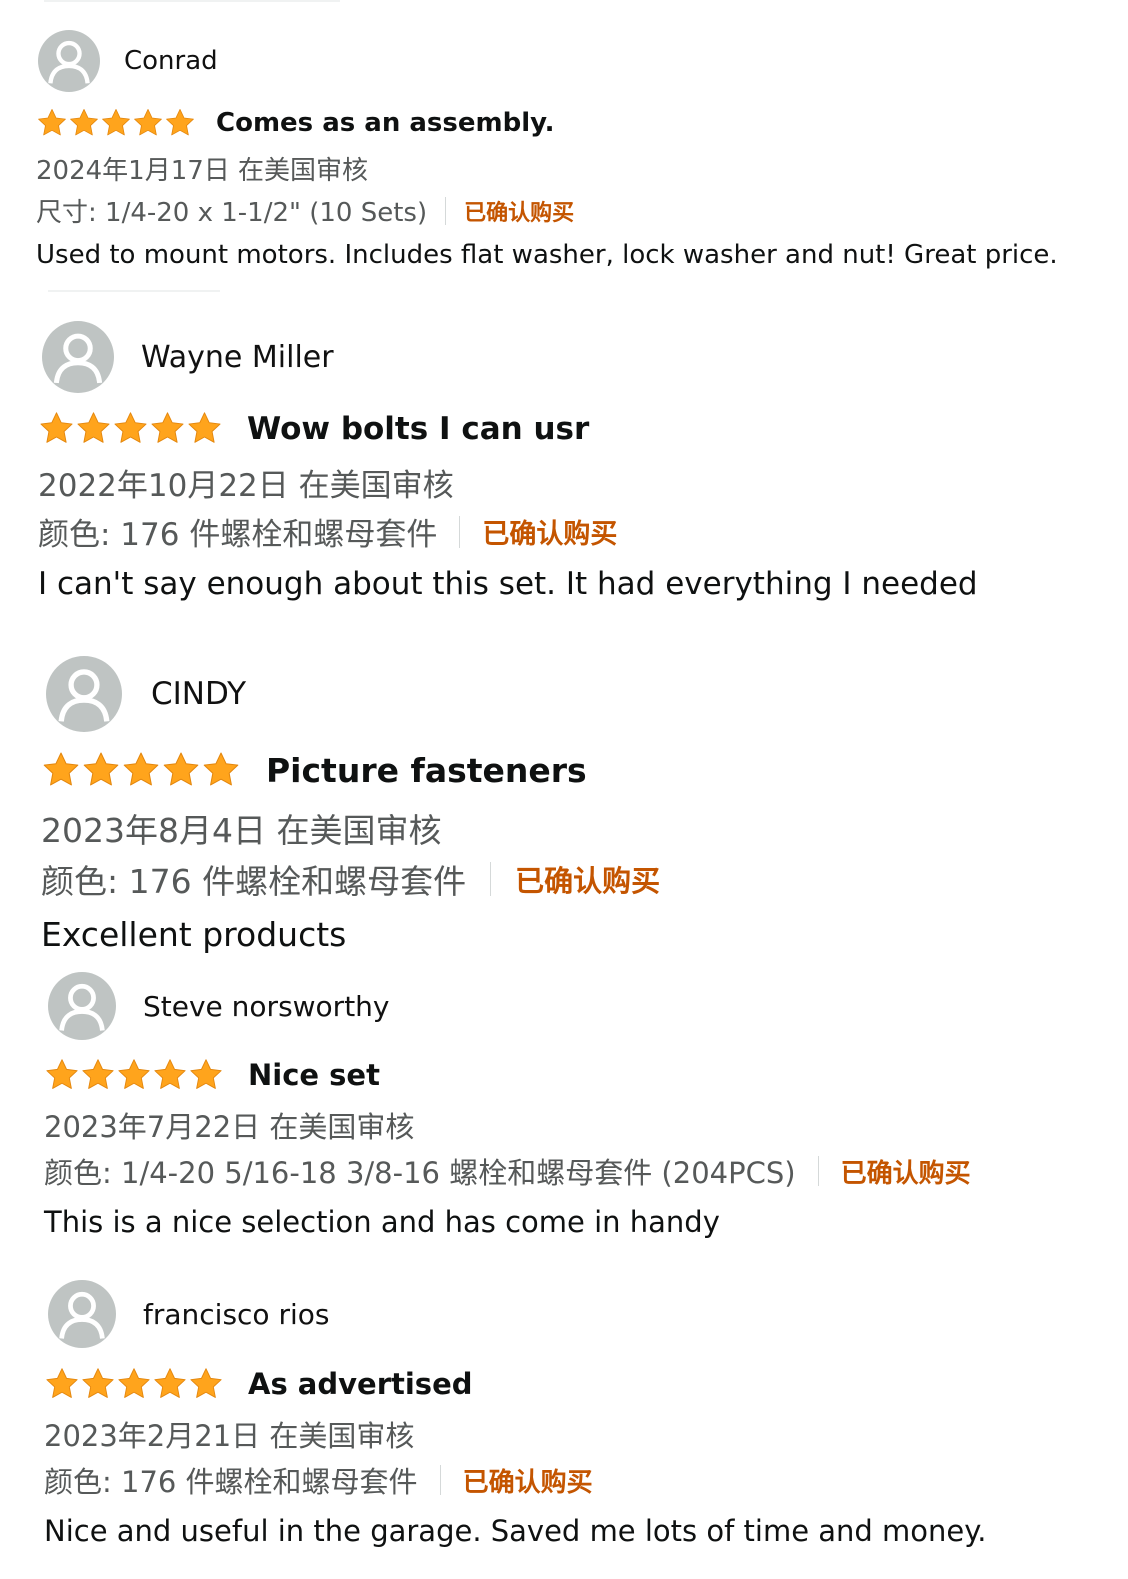  Describe the element at coordinates (171, 61) in the screenshot. I see `reviewer-name: Conrad` at that location.